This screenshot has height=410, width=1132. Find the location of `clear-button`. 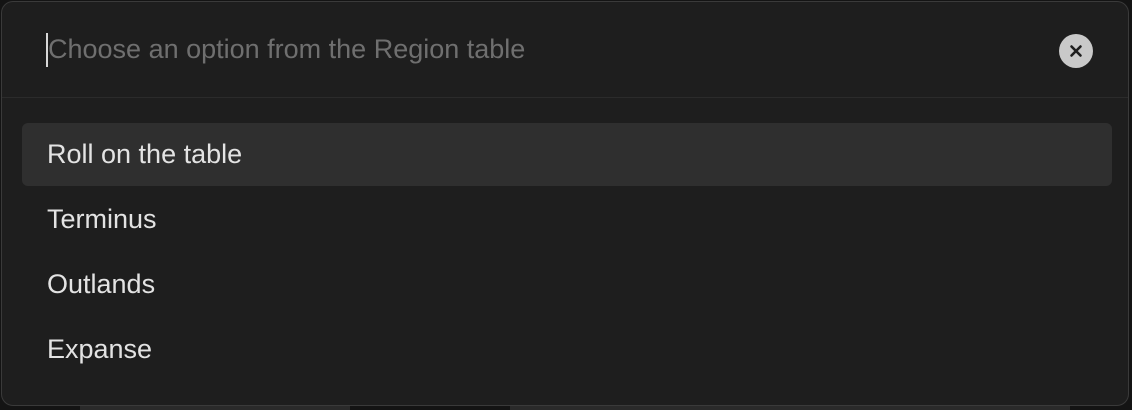

clear-button is located at coordinates (1076, 51).